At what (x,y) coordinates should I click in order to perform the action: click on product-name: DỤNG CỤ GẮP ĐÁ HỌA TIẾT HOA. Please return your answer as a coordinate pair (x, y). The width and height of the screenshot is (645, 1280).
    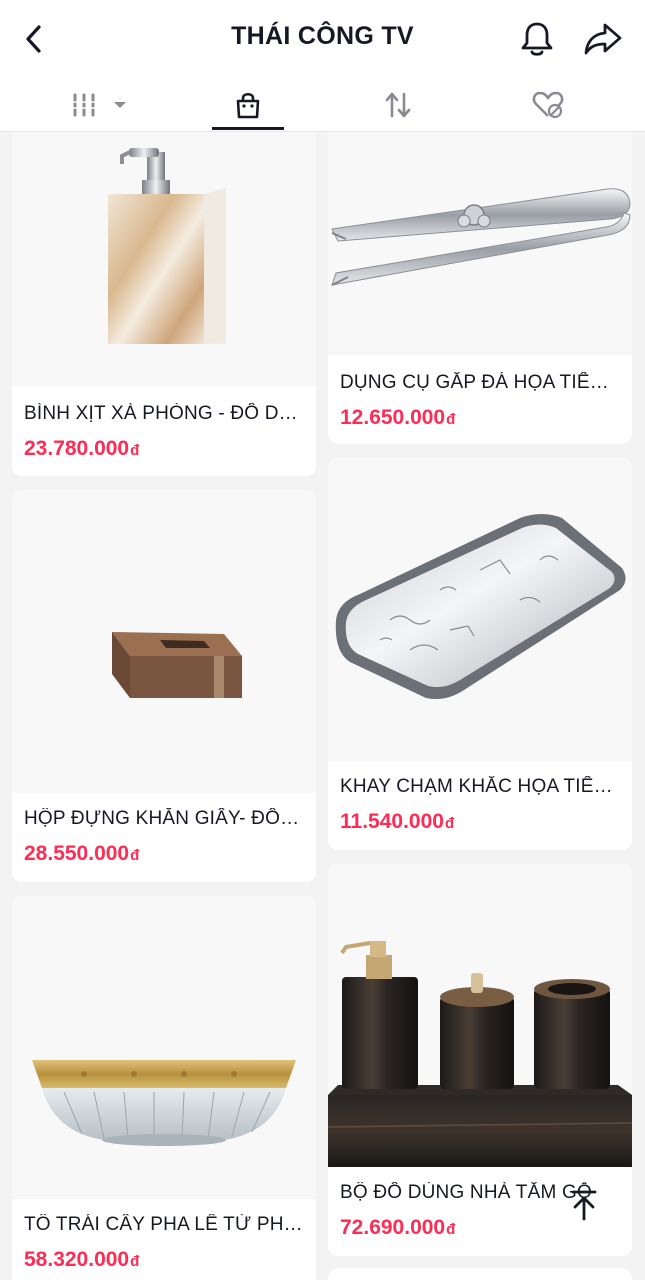
    Looking at the image, I should click on (480, 382).